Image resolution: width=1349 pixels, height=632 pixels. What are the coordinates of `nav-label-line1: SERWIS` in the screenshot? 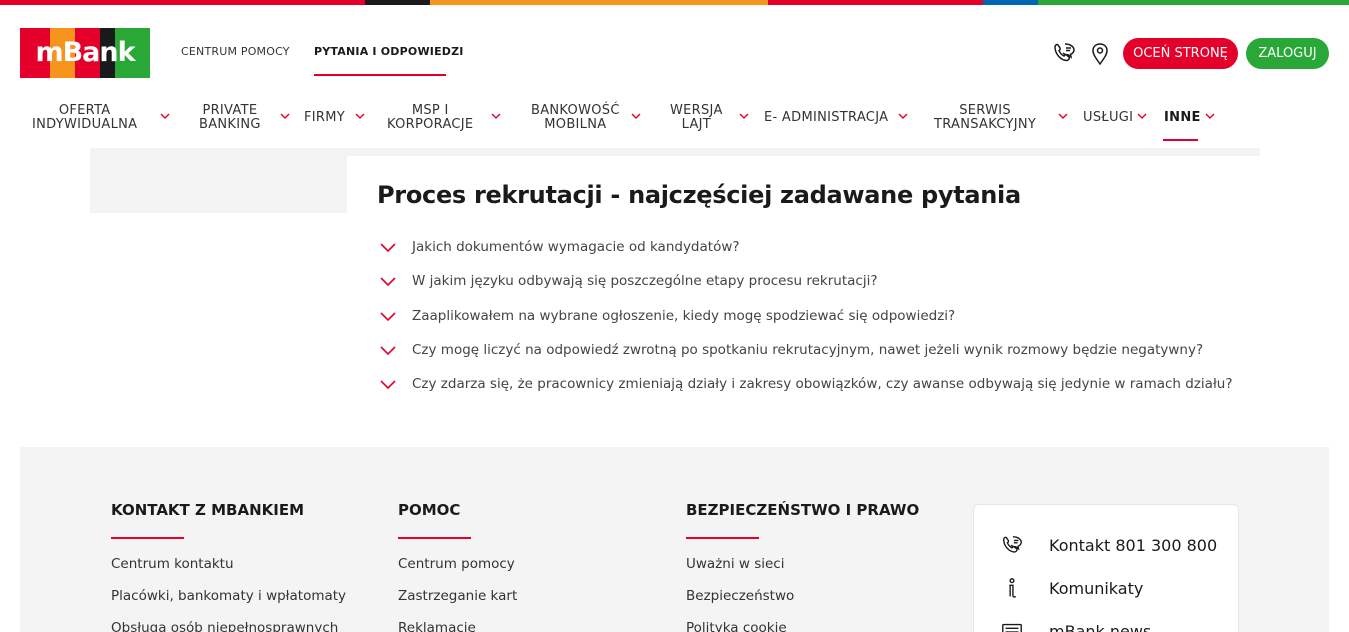 It's located at (985, 110).